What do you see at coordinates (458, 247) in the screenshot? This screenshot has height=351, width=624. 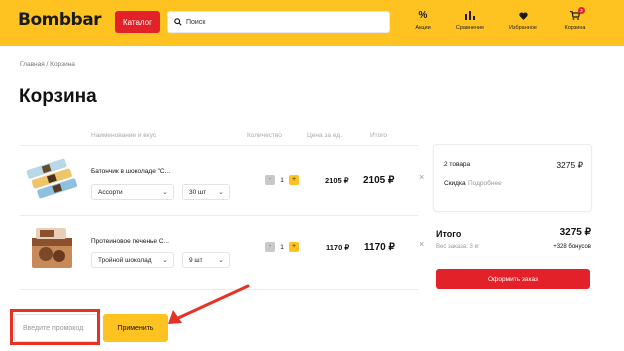 I see `order-weight: Вес заказа: 3 кг` at bounding box center [458, 247].